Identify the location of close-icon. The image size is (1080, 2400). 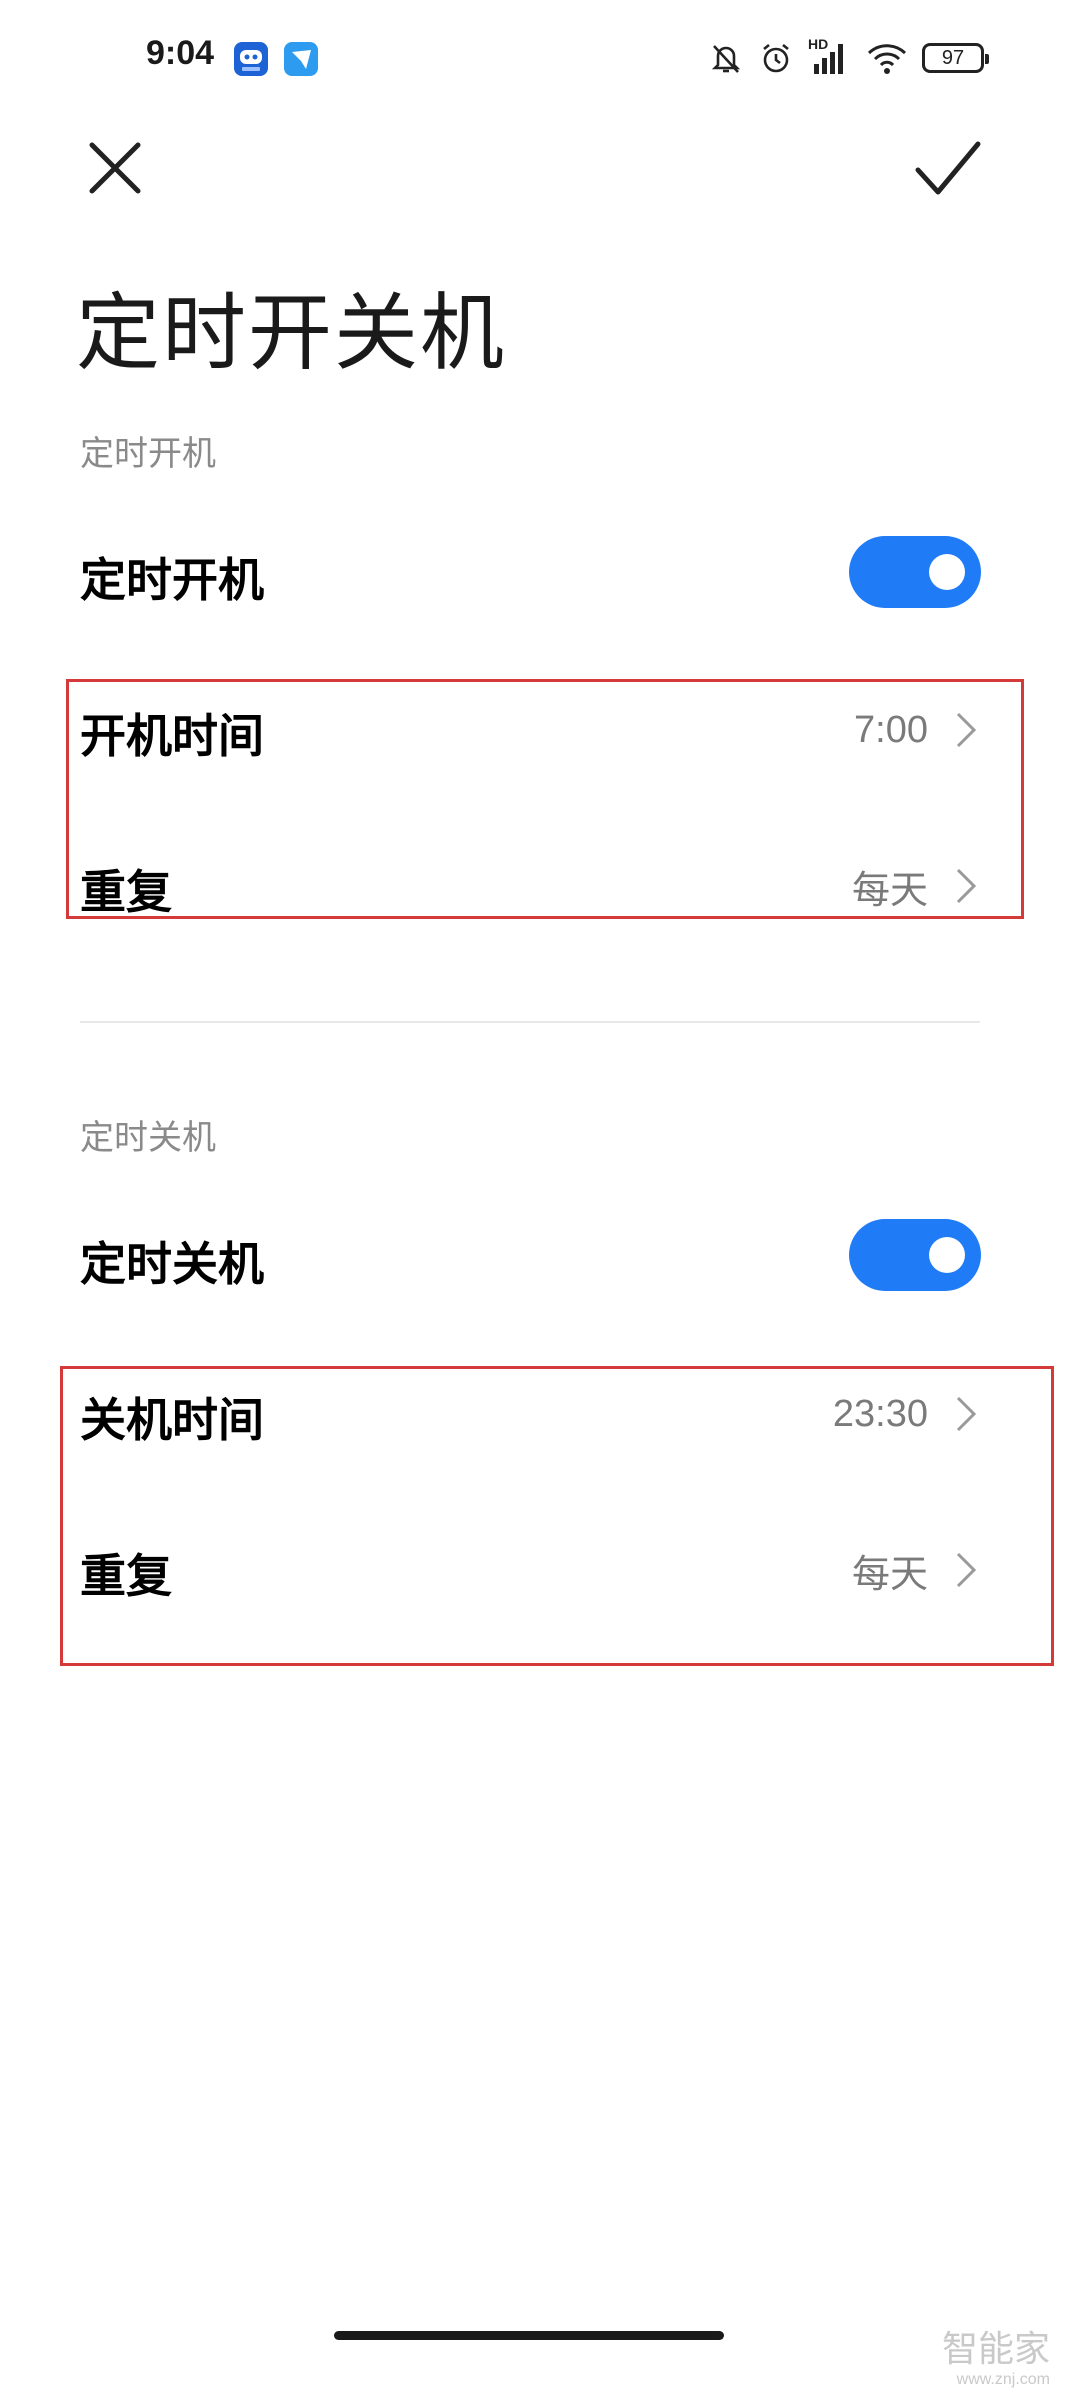
(115, 168).